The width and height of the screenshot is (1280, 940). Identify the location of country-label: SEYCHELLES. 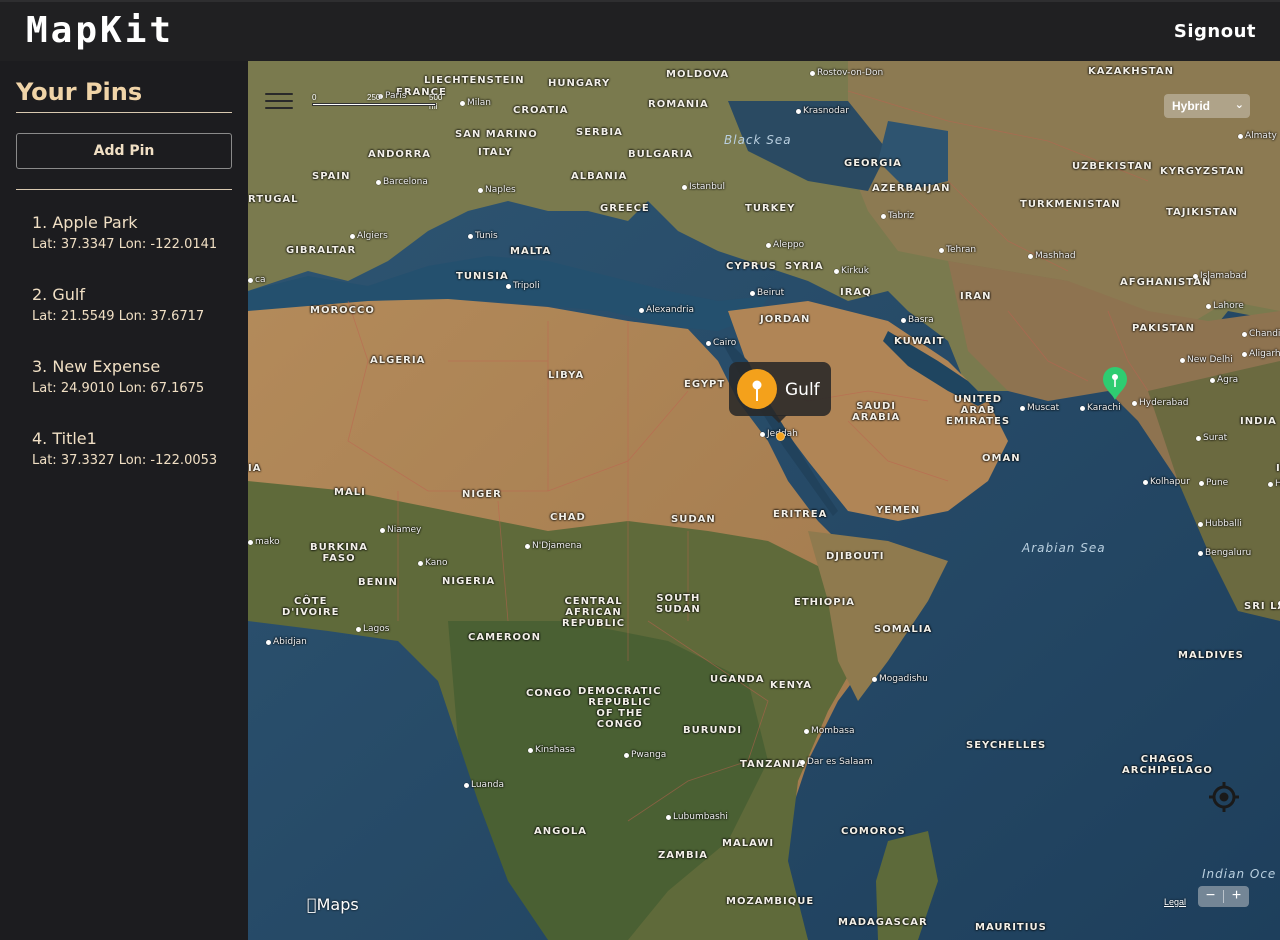
(1006, 745).